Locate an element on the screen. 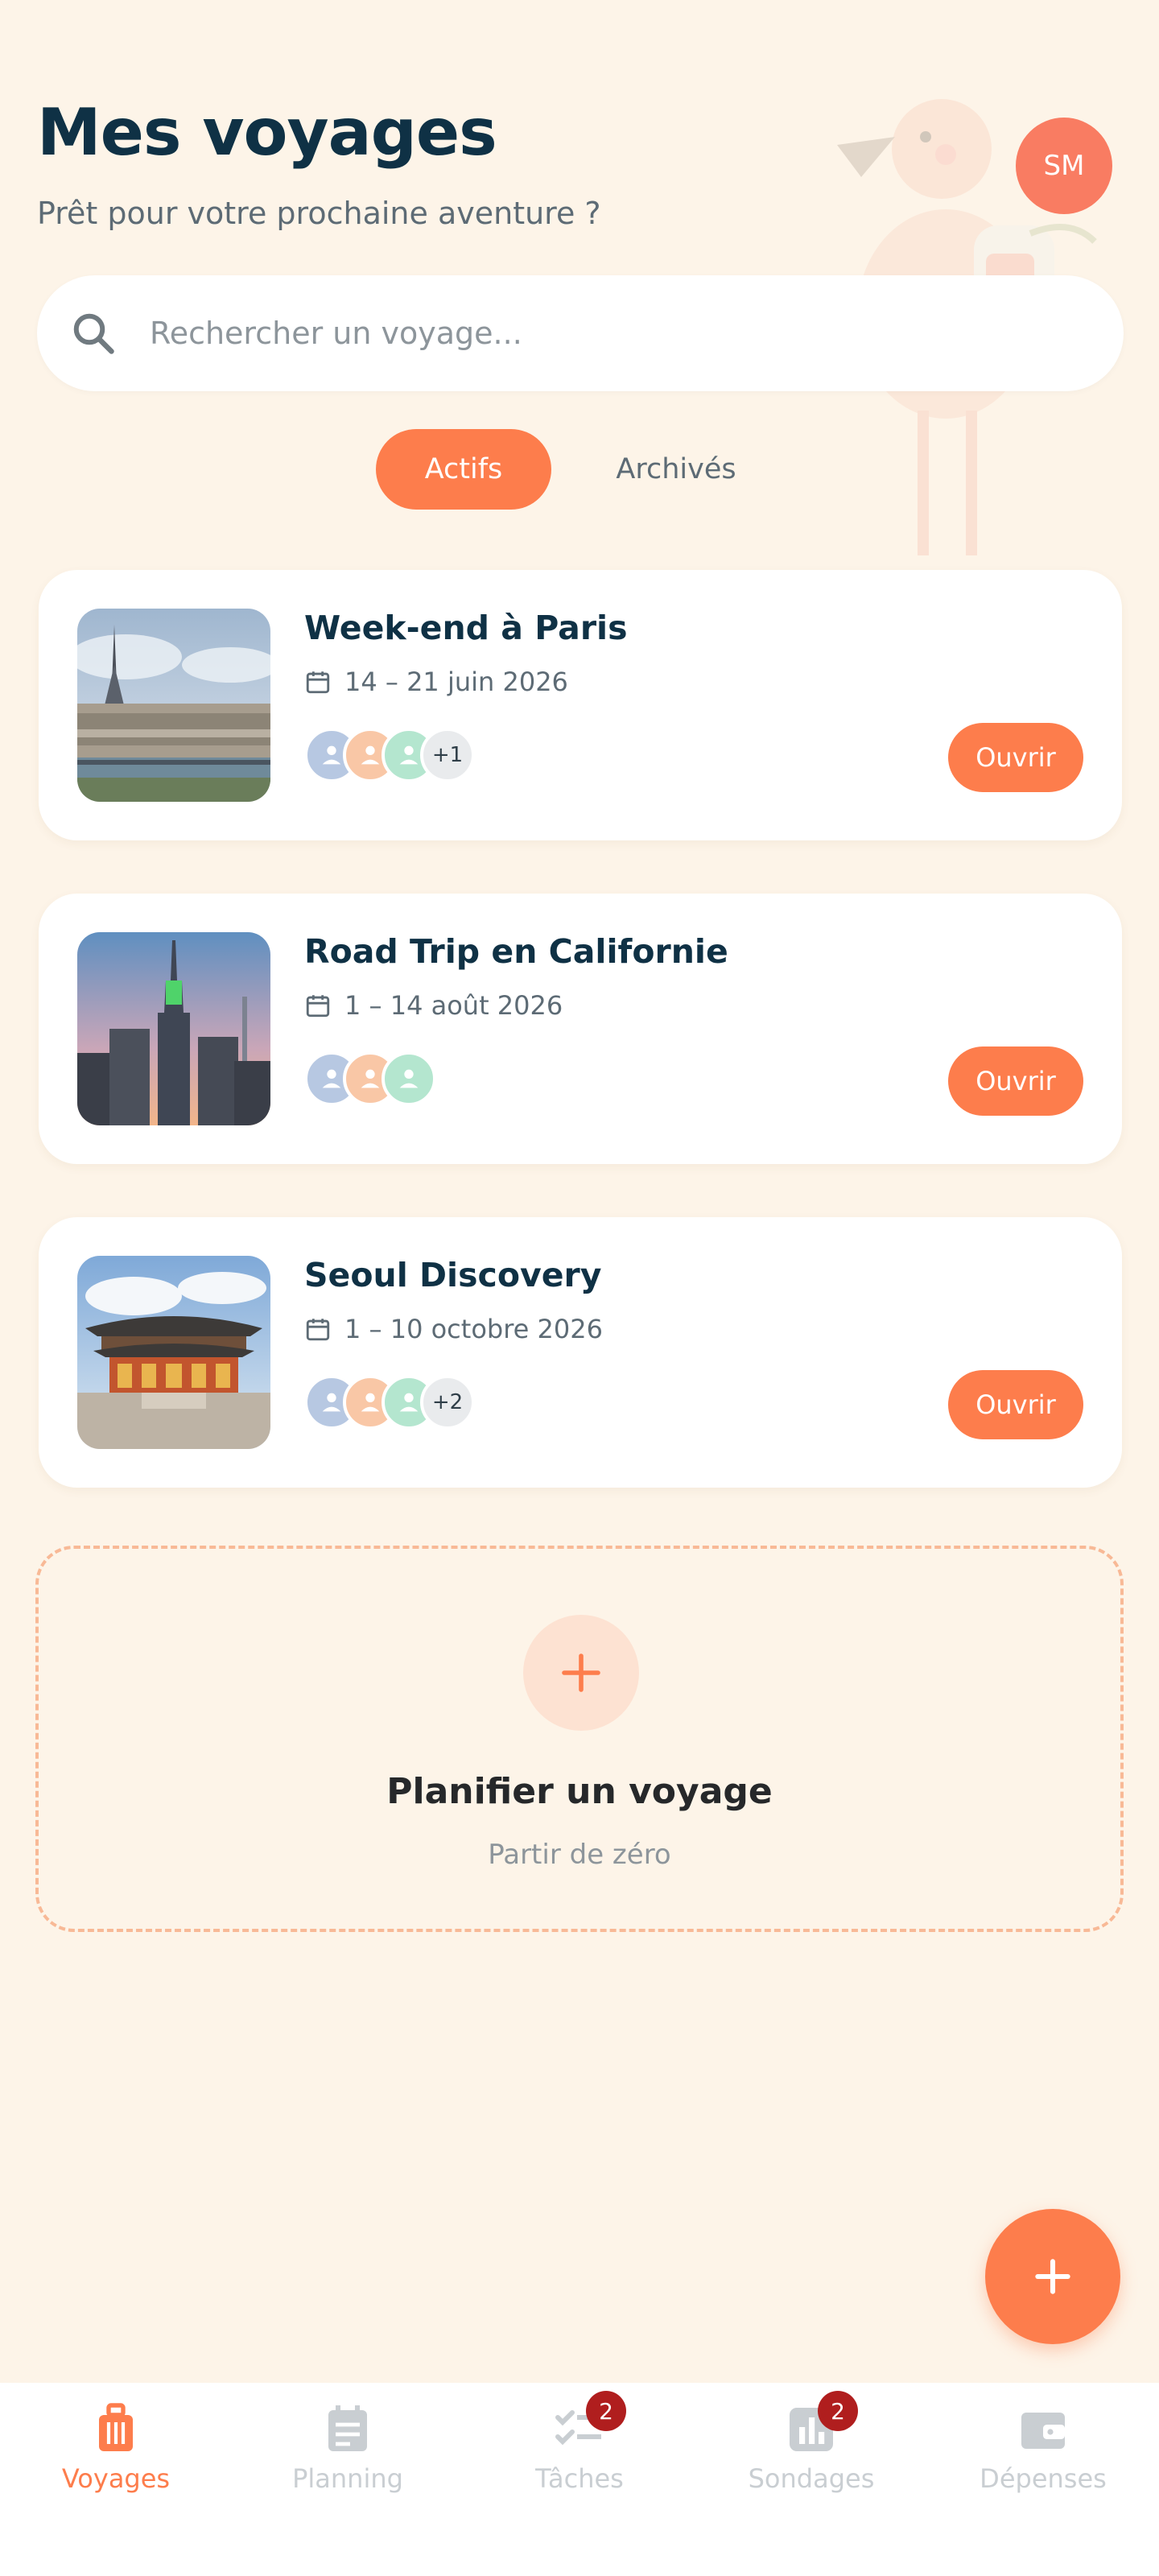 Image resolution: width=1159 pixels, height=2576 pixels. plan-trip-title: Planifier un voyage is located at coordinates (579, 1791).